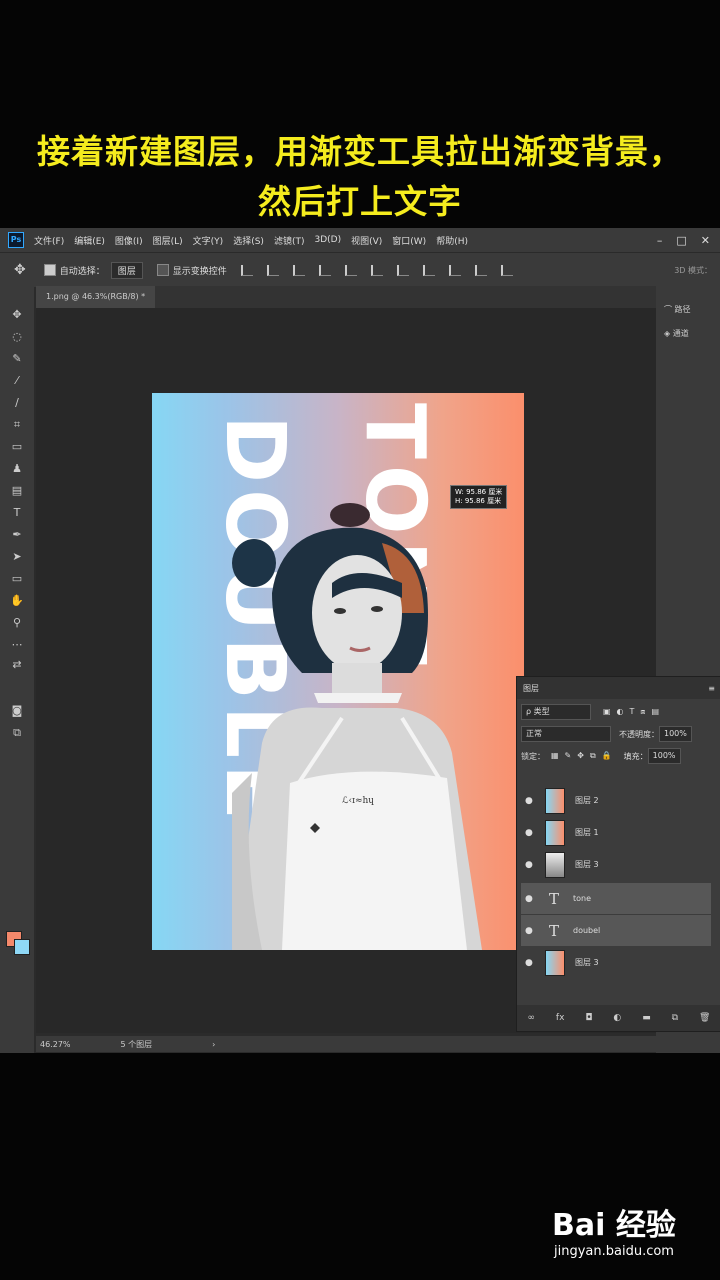 This screenshot has height=1280, width=720. I want to click on fx-icon: fx, so click(560, 1018).